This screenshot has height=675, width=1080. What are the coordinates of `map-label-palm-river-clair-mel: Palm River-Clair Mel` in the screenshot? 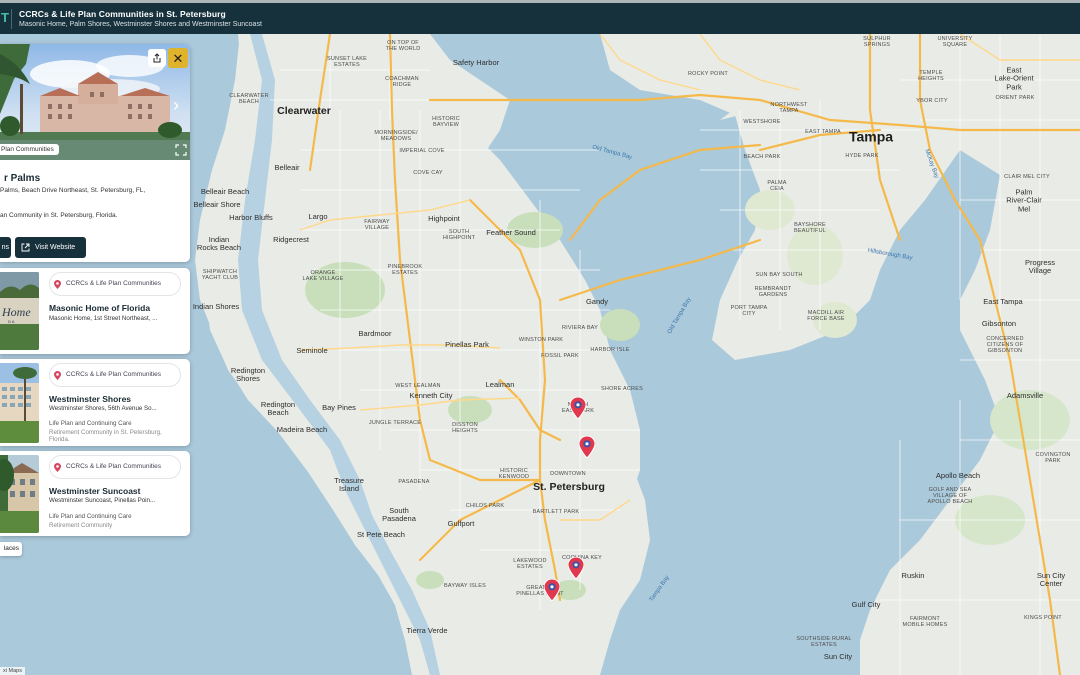 It's located at (1024, 200).